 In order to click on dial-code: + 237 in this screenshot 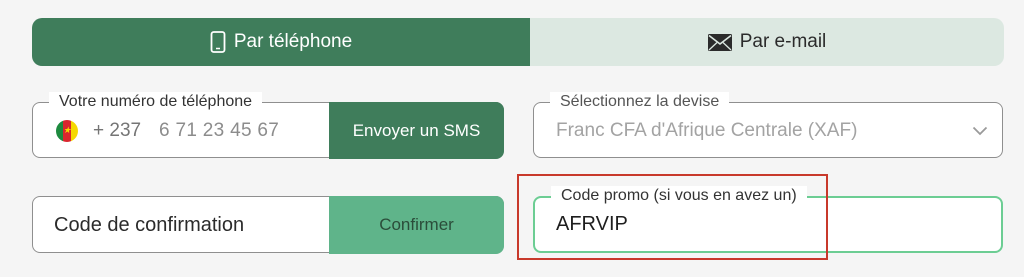, I will do `click(117, 130)`.